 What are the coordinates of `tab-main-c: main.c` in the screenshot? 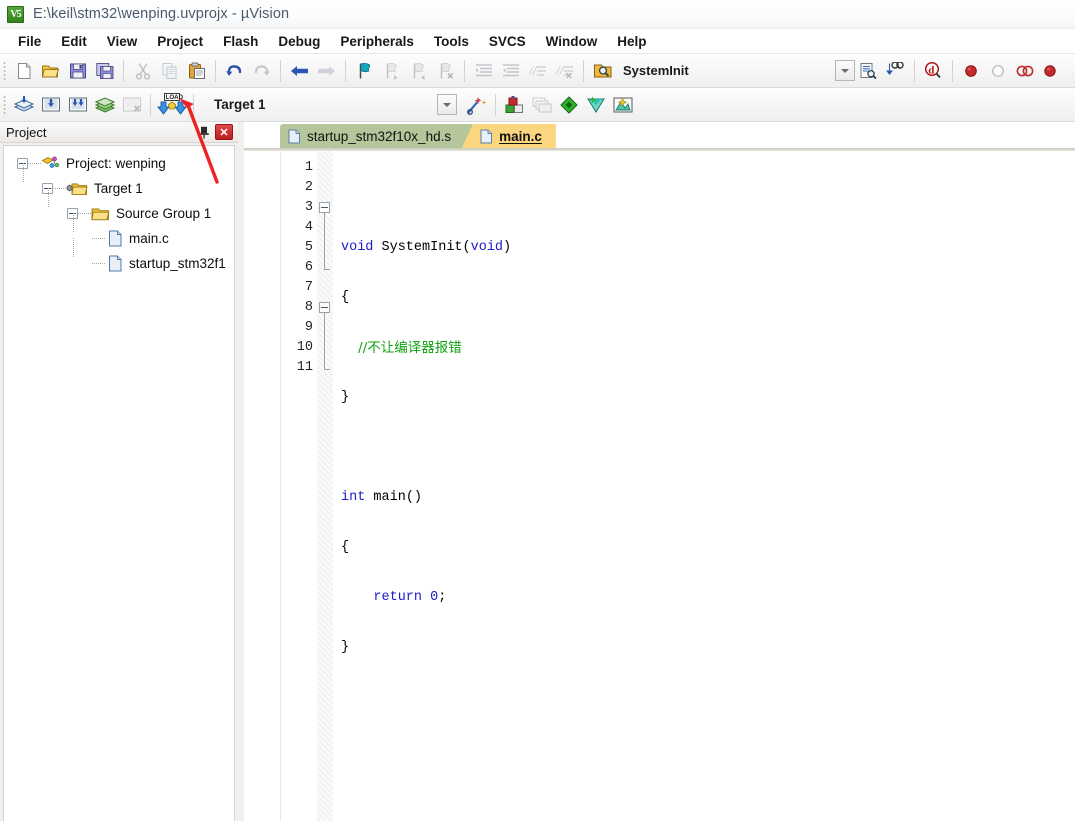 It's located at (509, 136).